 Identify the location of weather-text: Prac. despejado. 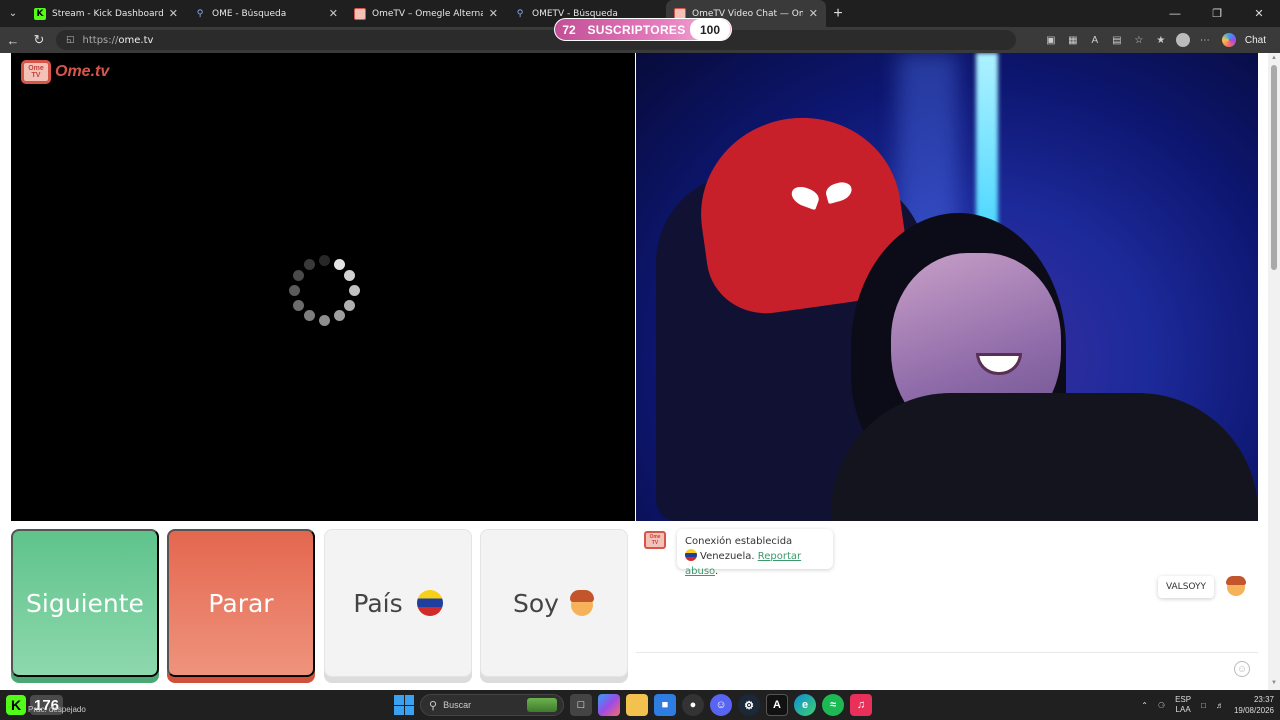
(57, 709).